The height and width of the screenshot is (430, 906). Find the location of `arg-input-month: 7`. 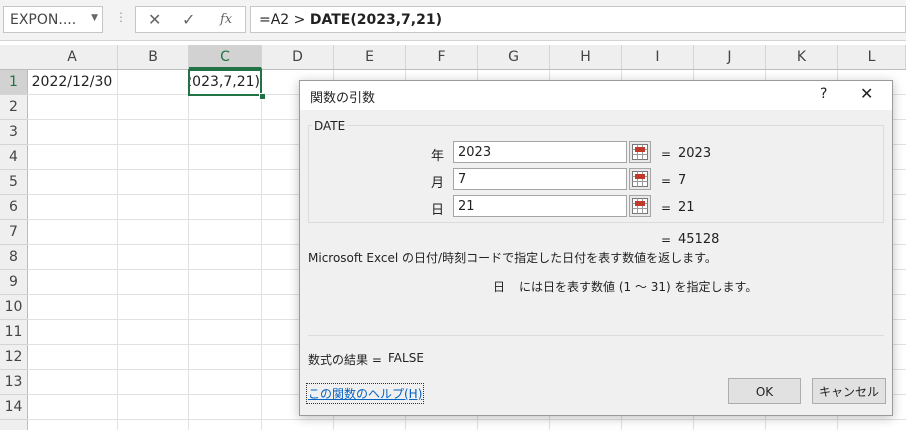

arg-input-month: 7 is located at coordinates (540, 179).